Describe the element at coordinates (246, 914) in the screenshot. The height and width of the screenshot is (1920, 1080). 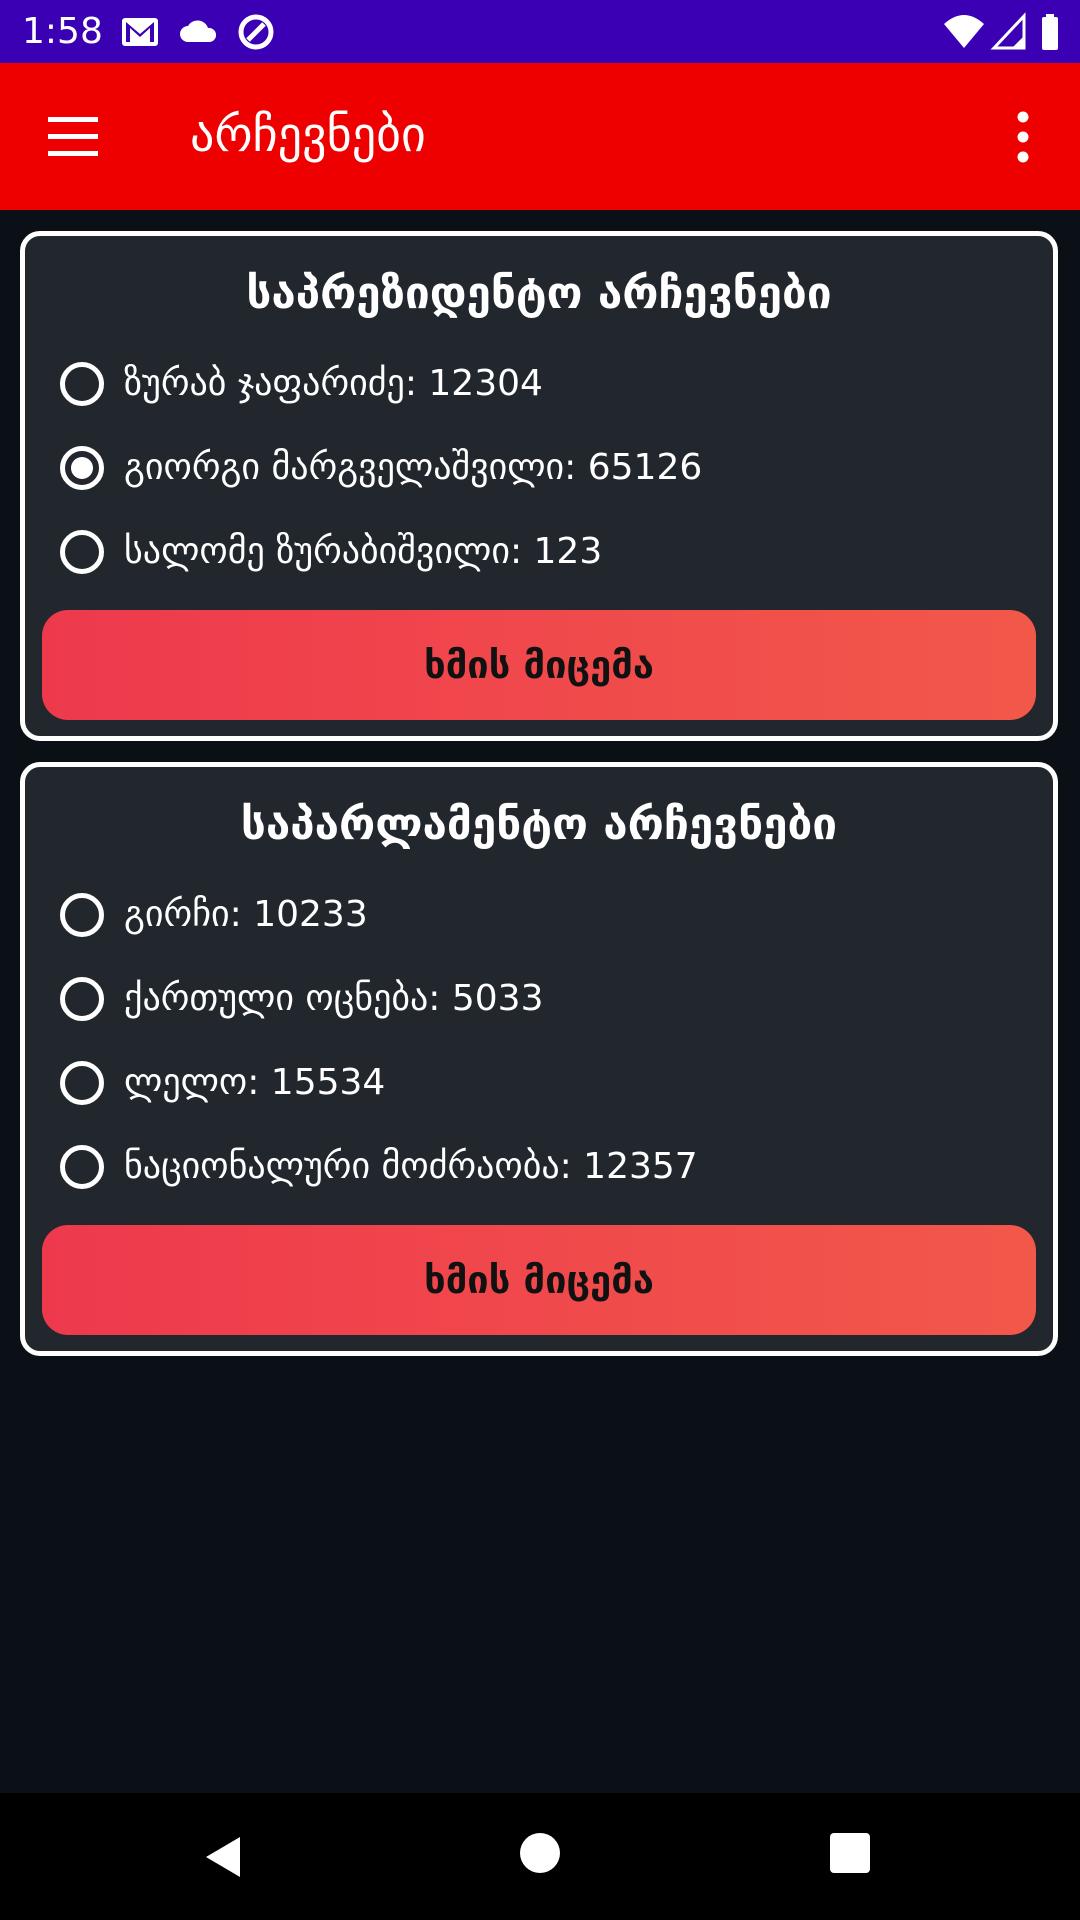
I see `option-label: გირჩი: 10233` at that location.